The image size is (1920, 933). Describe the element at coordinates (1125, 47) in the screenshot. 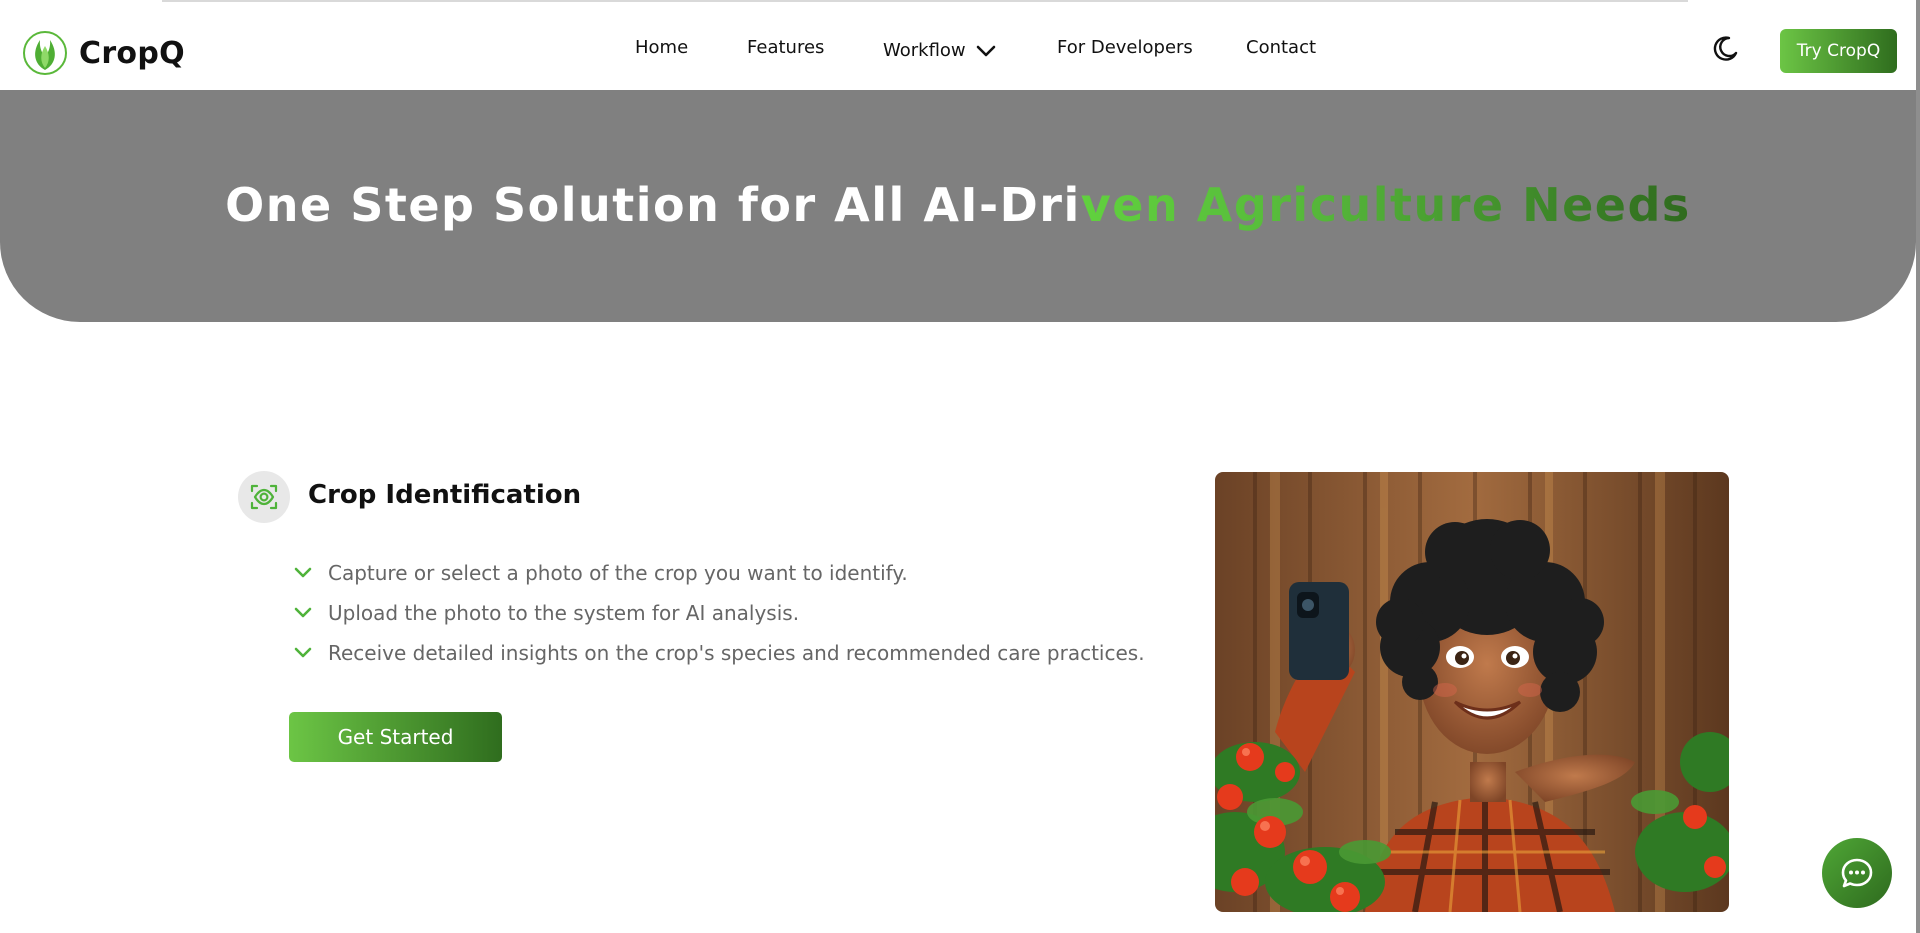

I see `nav-for-developers: For Developers` at that location.